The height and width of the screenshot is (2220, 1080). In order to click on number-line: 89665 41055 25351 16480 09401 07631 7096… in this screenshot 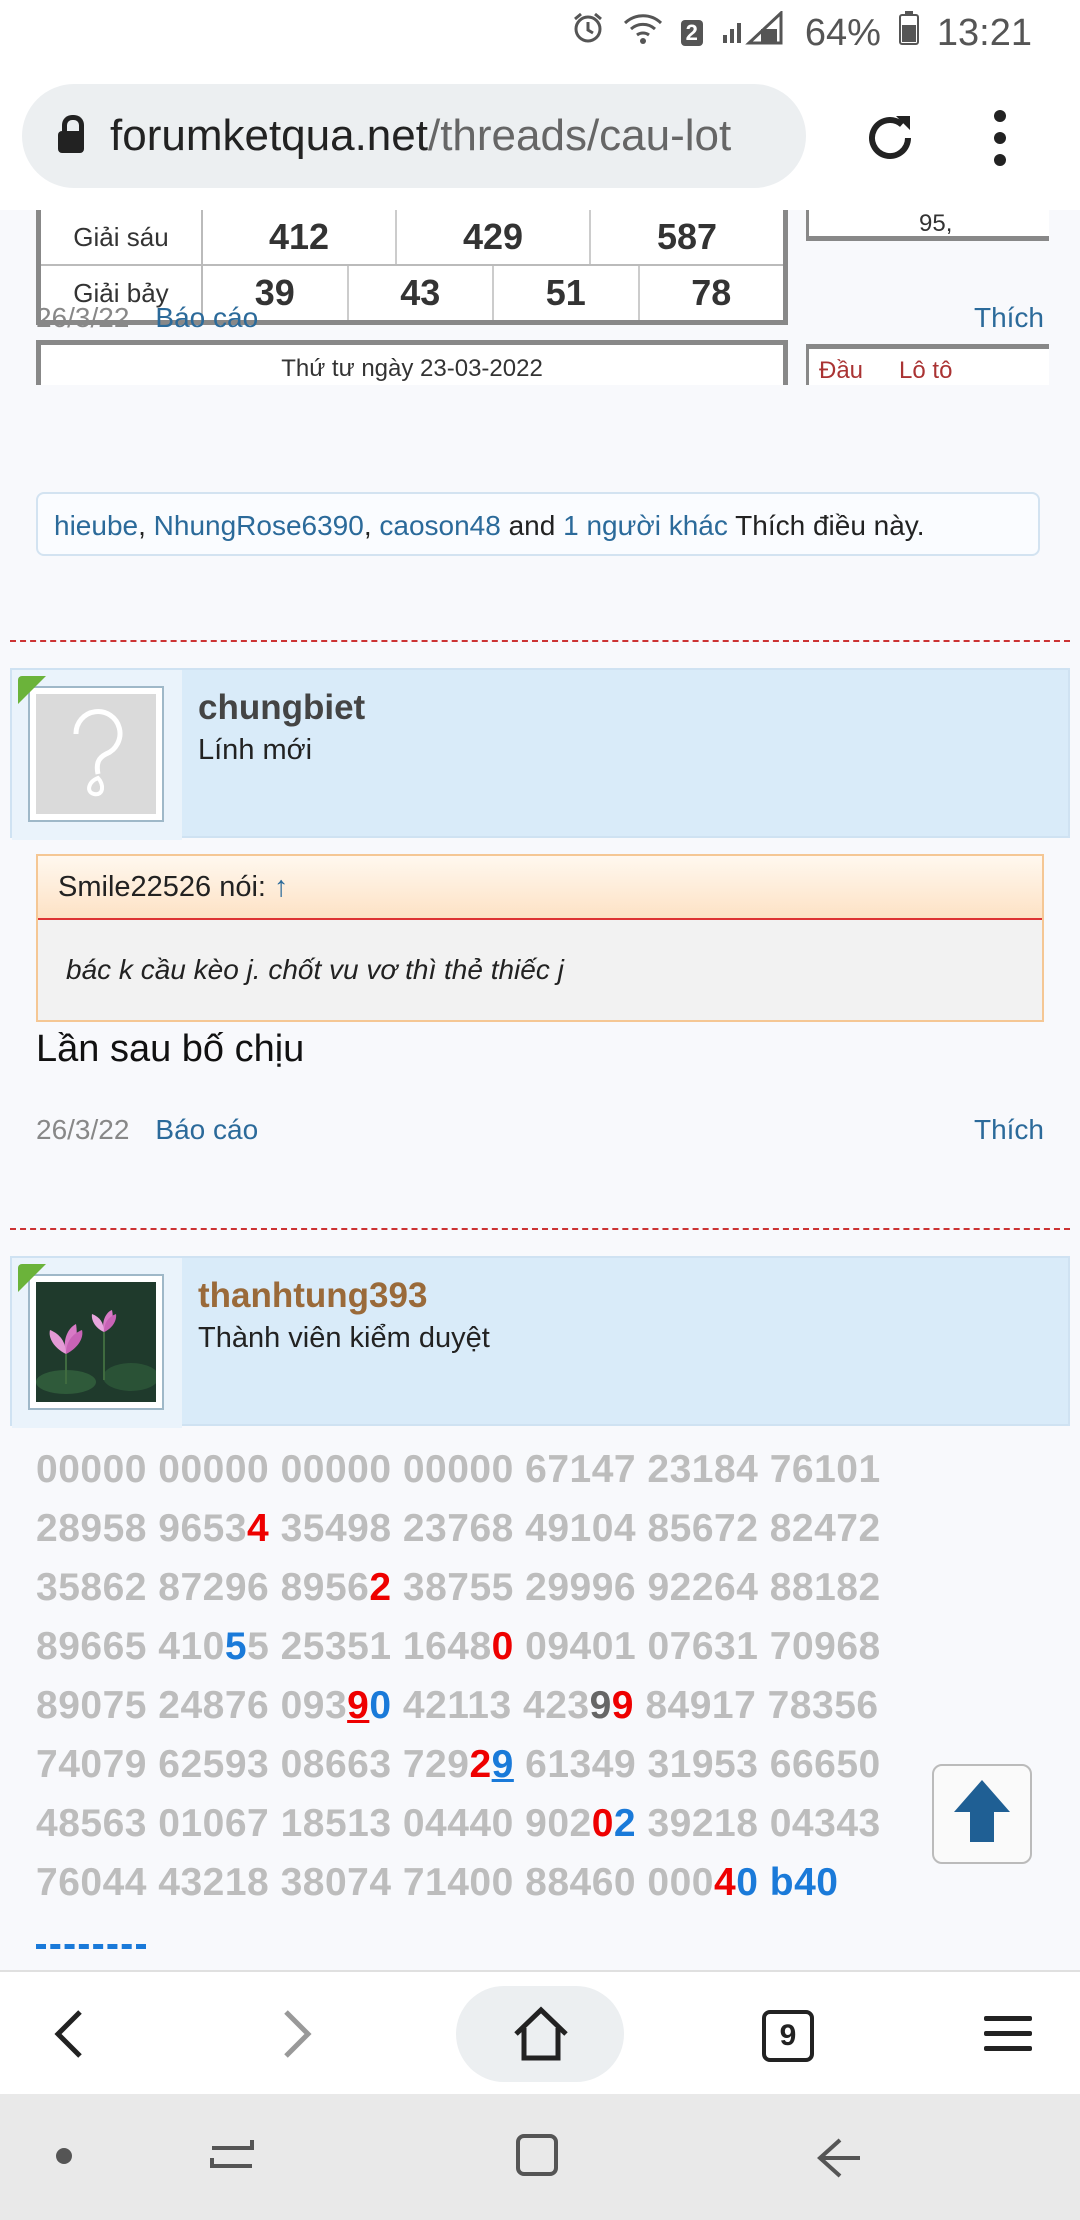, I will do `click(458, 1646)`.